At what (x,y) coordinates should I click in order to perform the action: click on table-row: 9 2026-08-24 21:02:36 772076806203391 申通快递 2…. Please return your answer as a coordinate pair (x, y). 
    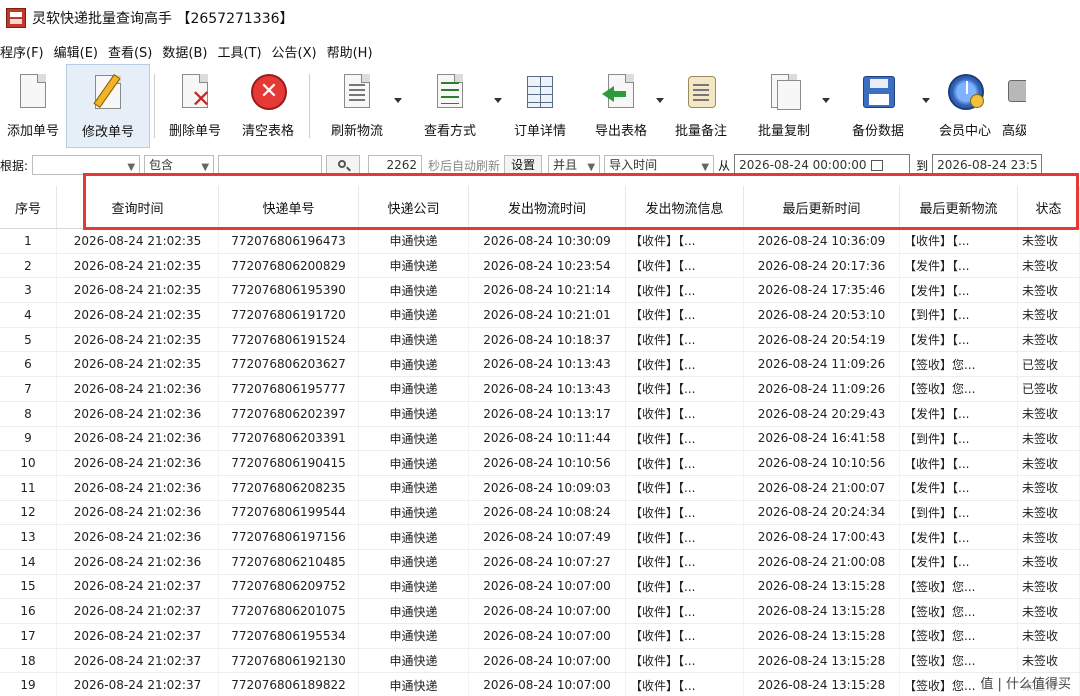
    Looking at the image, I should click on (540, 439).